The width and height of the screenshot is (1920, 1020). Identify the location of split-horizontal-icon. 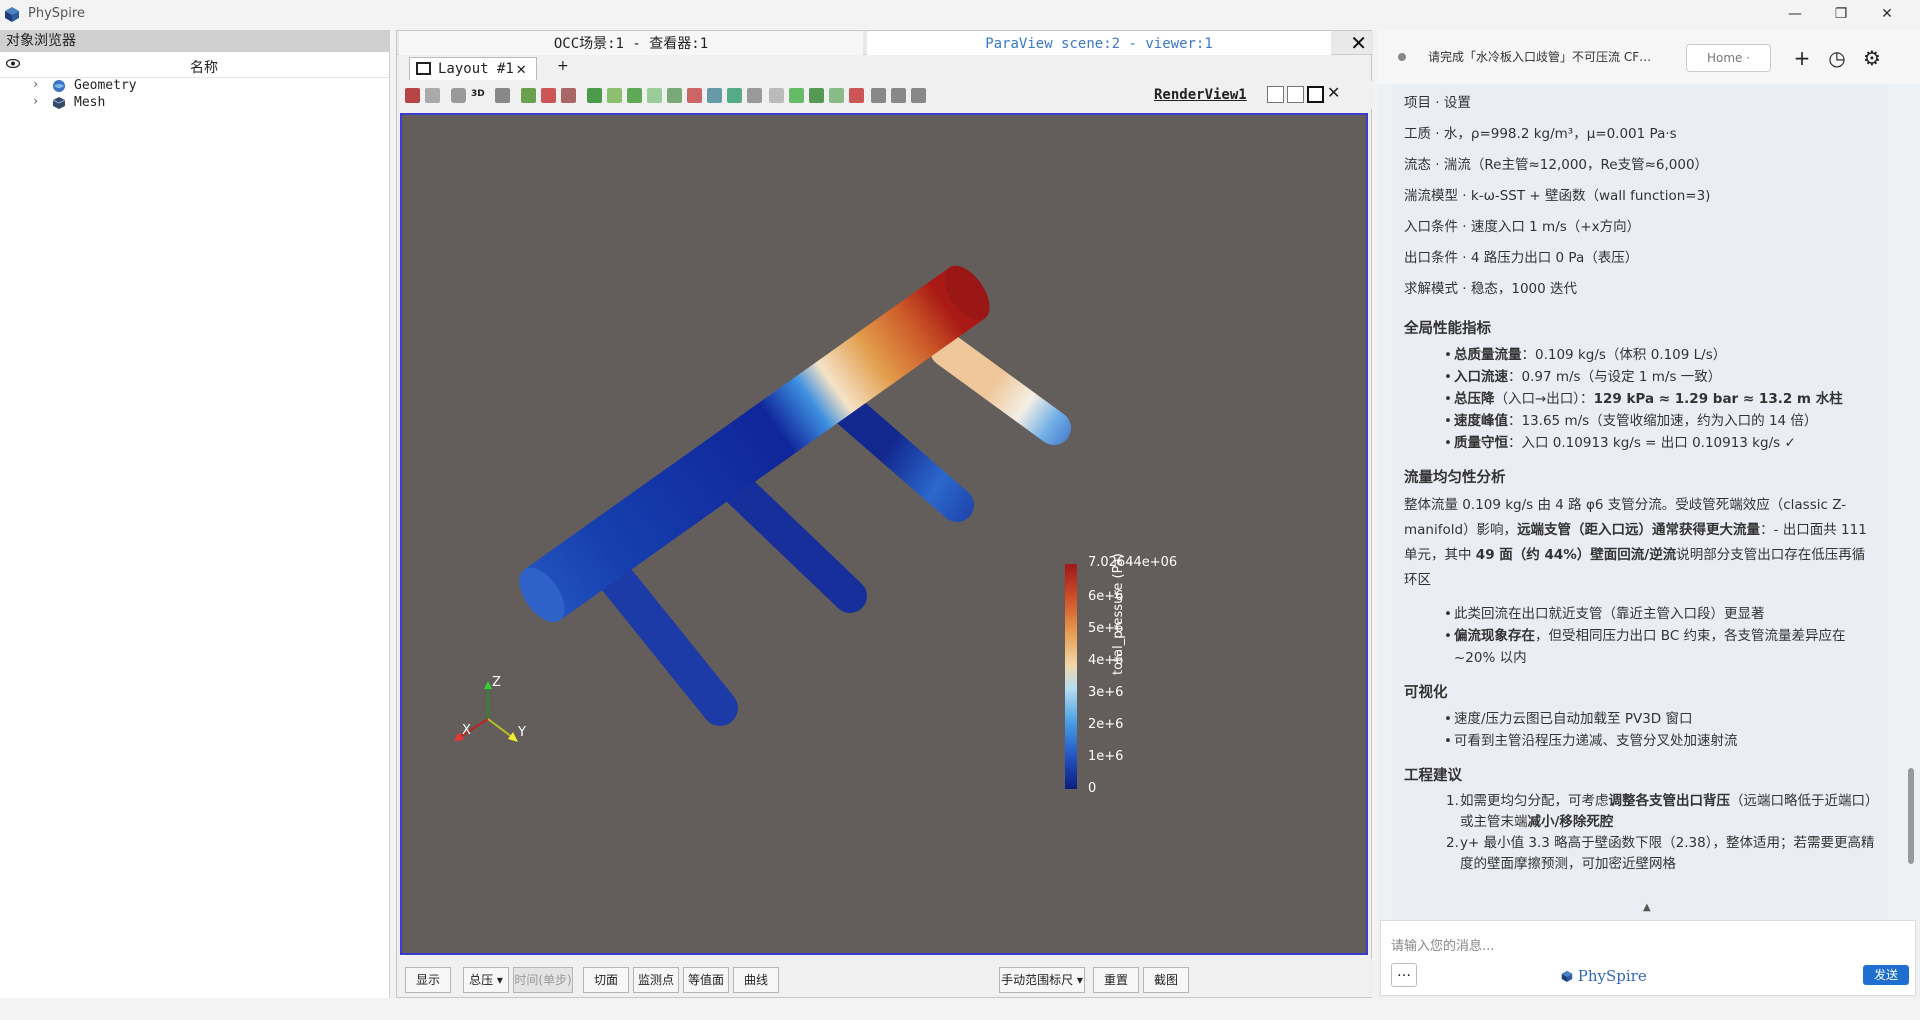
(1275, 94).